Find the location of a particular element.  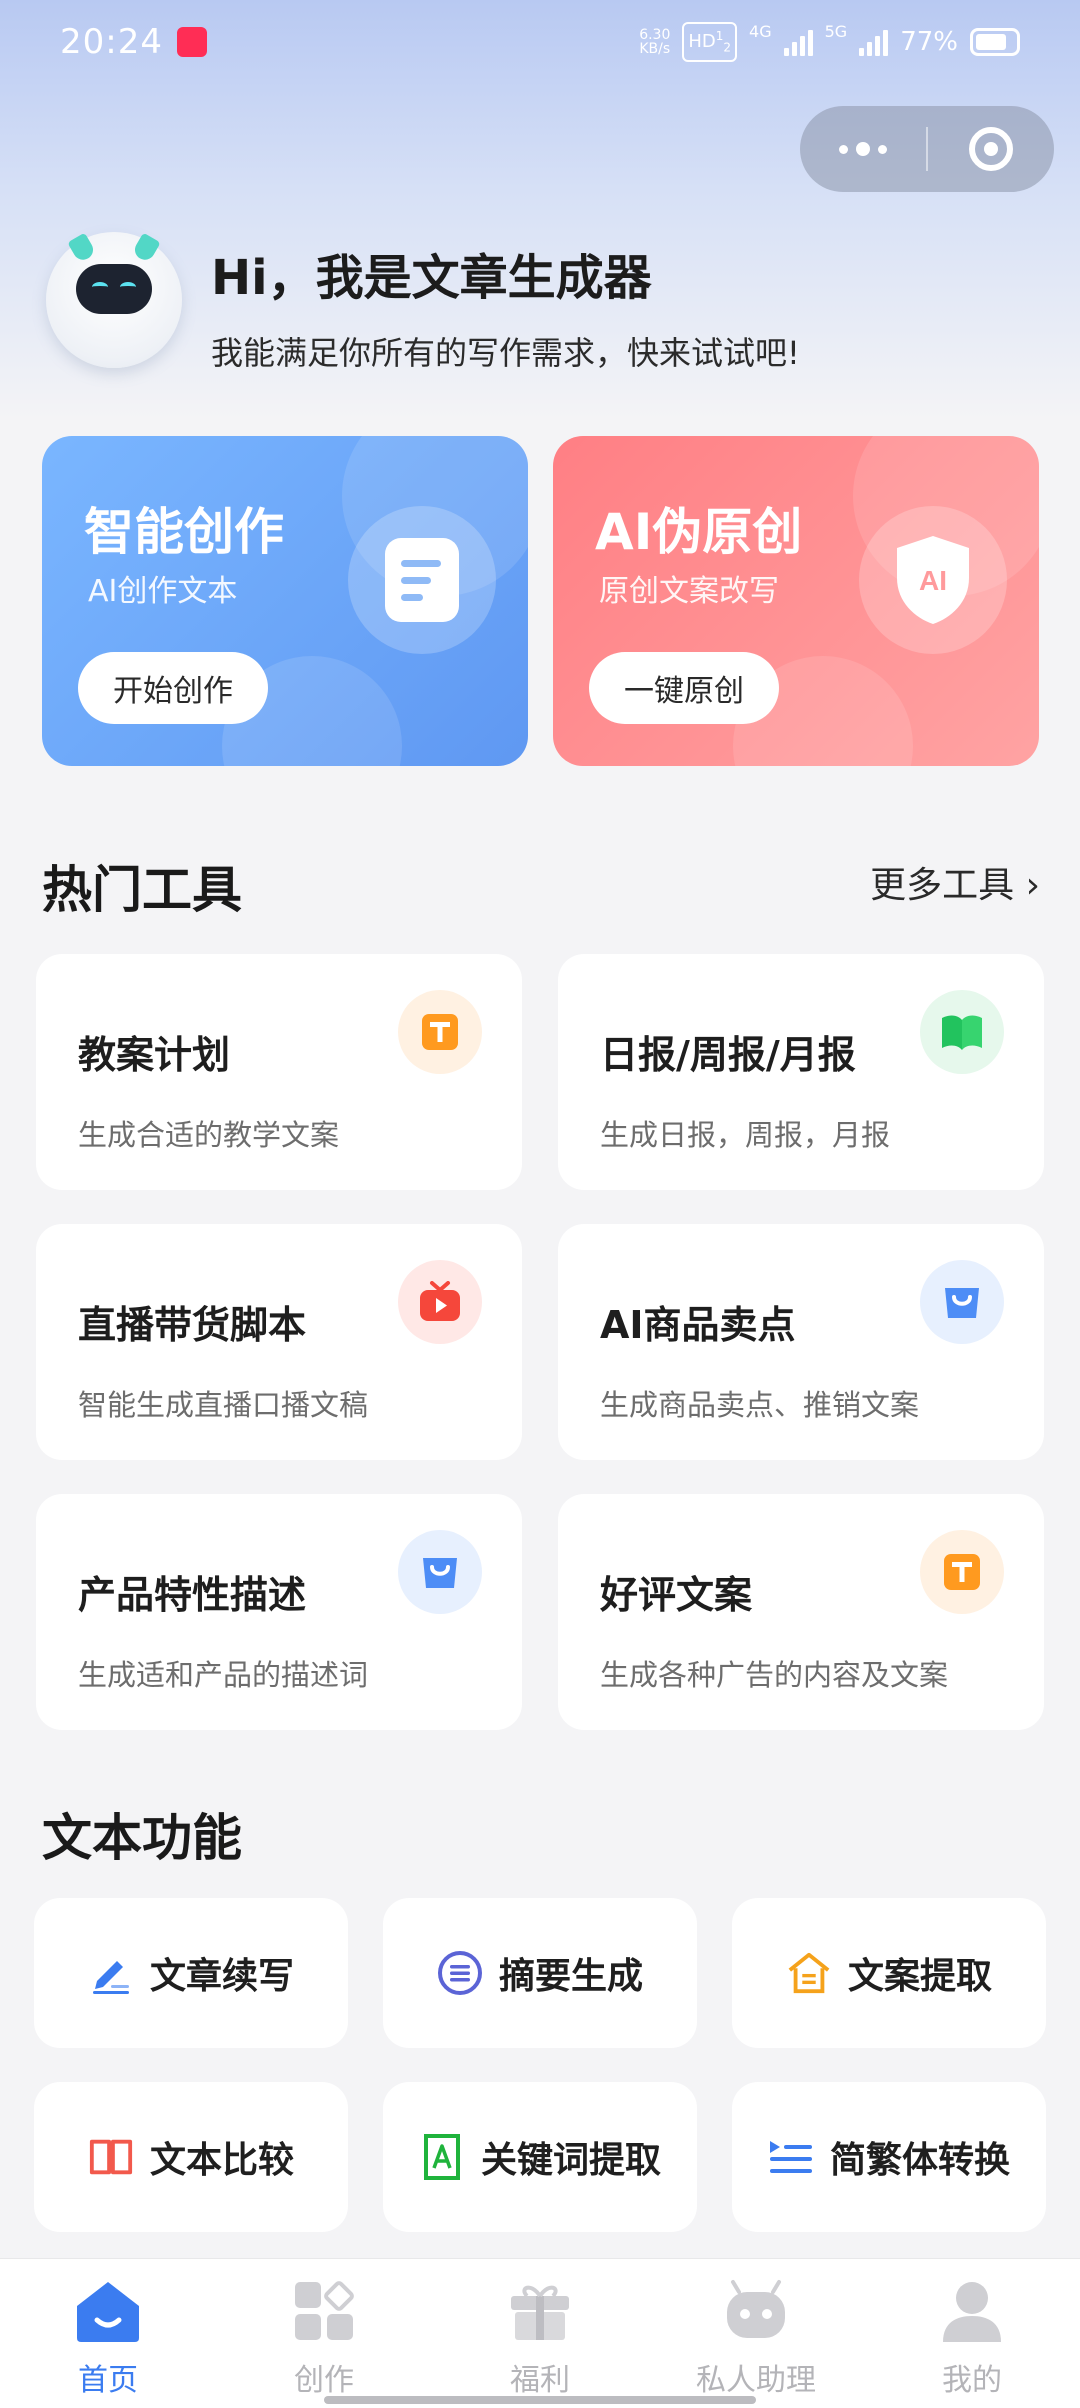

tab-create: 创作 is located at coordinates (324, 2333).